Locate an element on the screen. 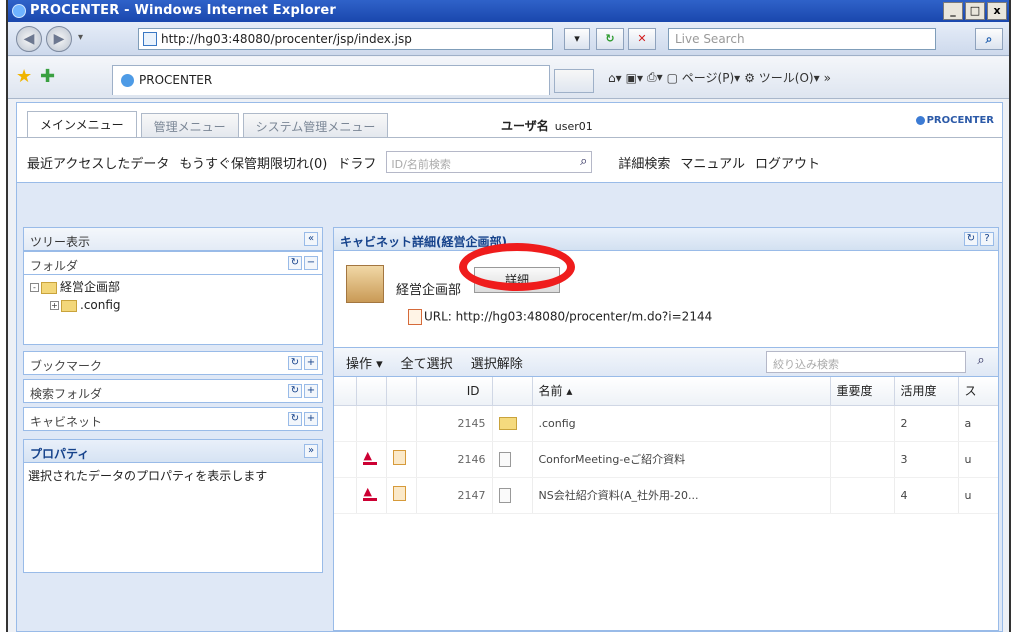 The width and height of the screenshot is (1011, 632). tree-item: - 経営企画部 is located at coordinates (173, 285).